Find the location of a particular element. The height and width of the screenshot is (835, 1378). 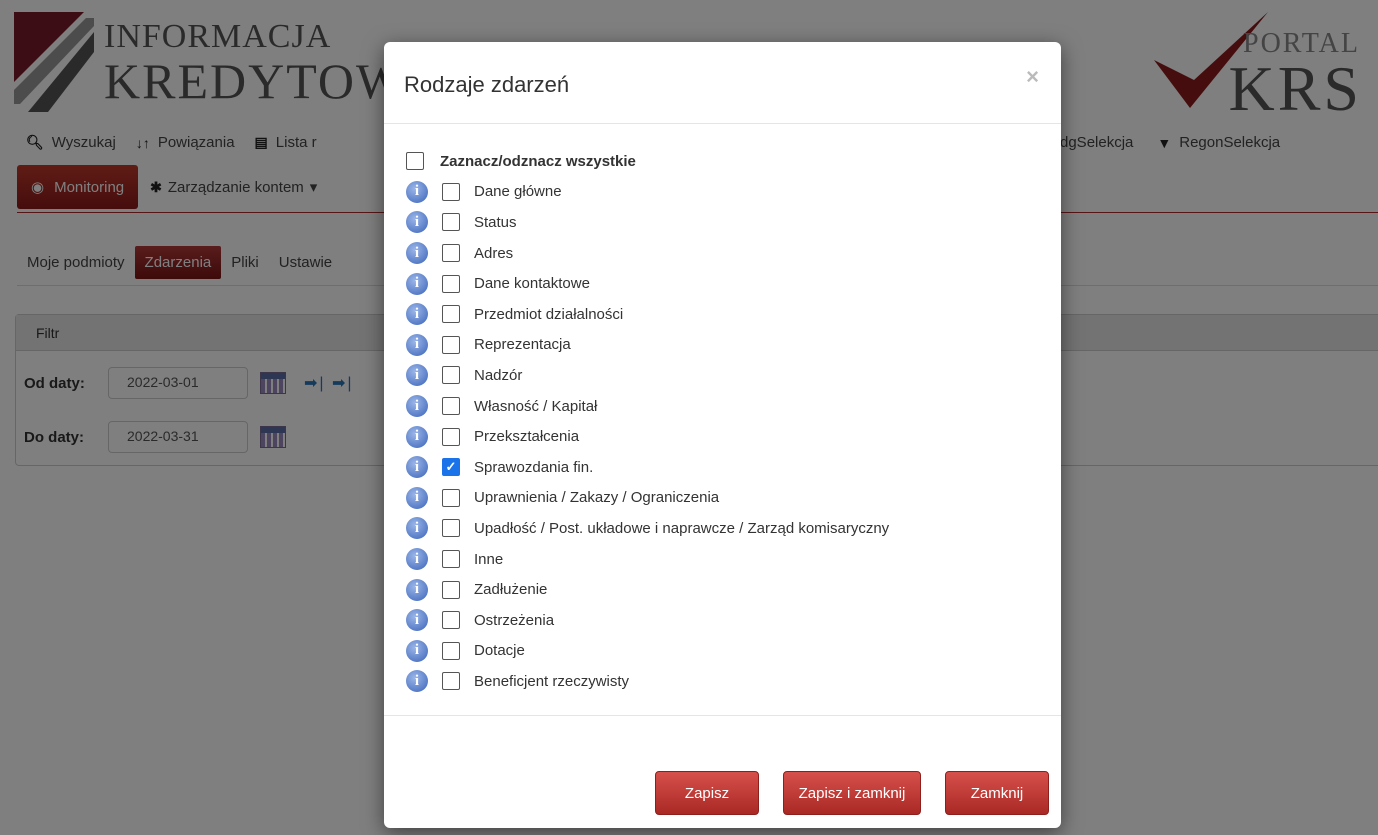

select-all-label: Zaznacz/odznacz wszystkie is located at coordinates (538, 161).